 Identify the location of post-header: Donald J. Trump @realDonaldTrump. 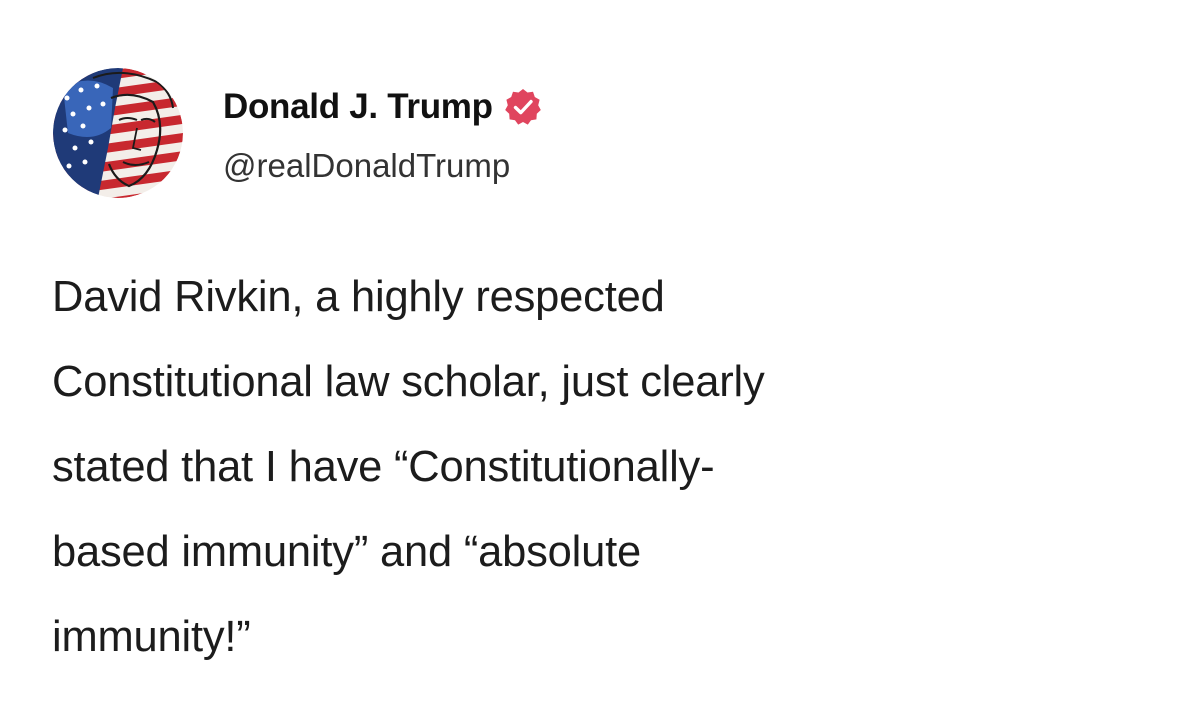
(298, 133).